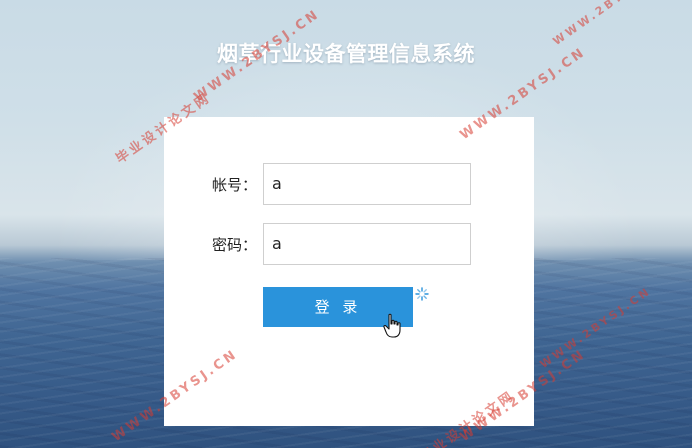  I want to click on loading-spinner-icon, so click(422, 294).